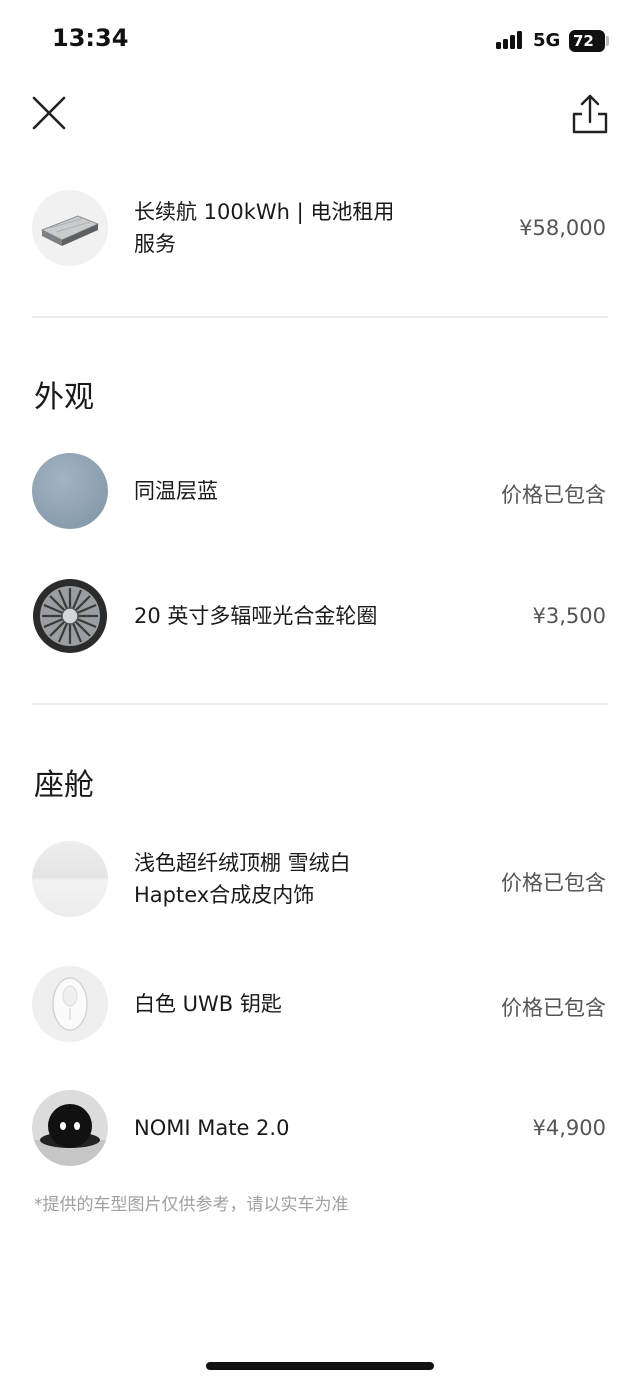 This screenshot has height=1385, width=640. What do you see at coordinates (242, 863) in the screenshot?
I see `interior-name-line1: 浅色超纤绒顶棚 雪绒白` at bounding box center [242, 863].